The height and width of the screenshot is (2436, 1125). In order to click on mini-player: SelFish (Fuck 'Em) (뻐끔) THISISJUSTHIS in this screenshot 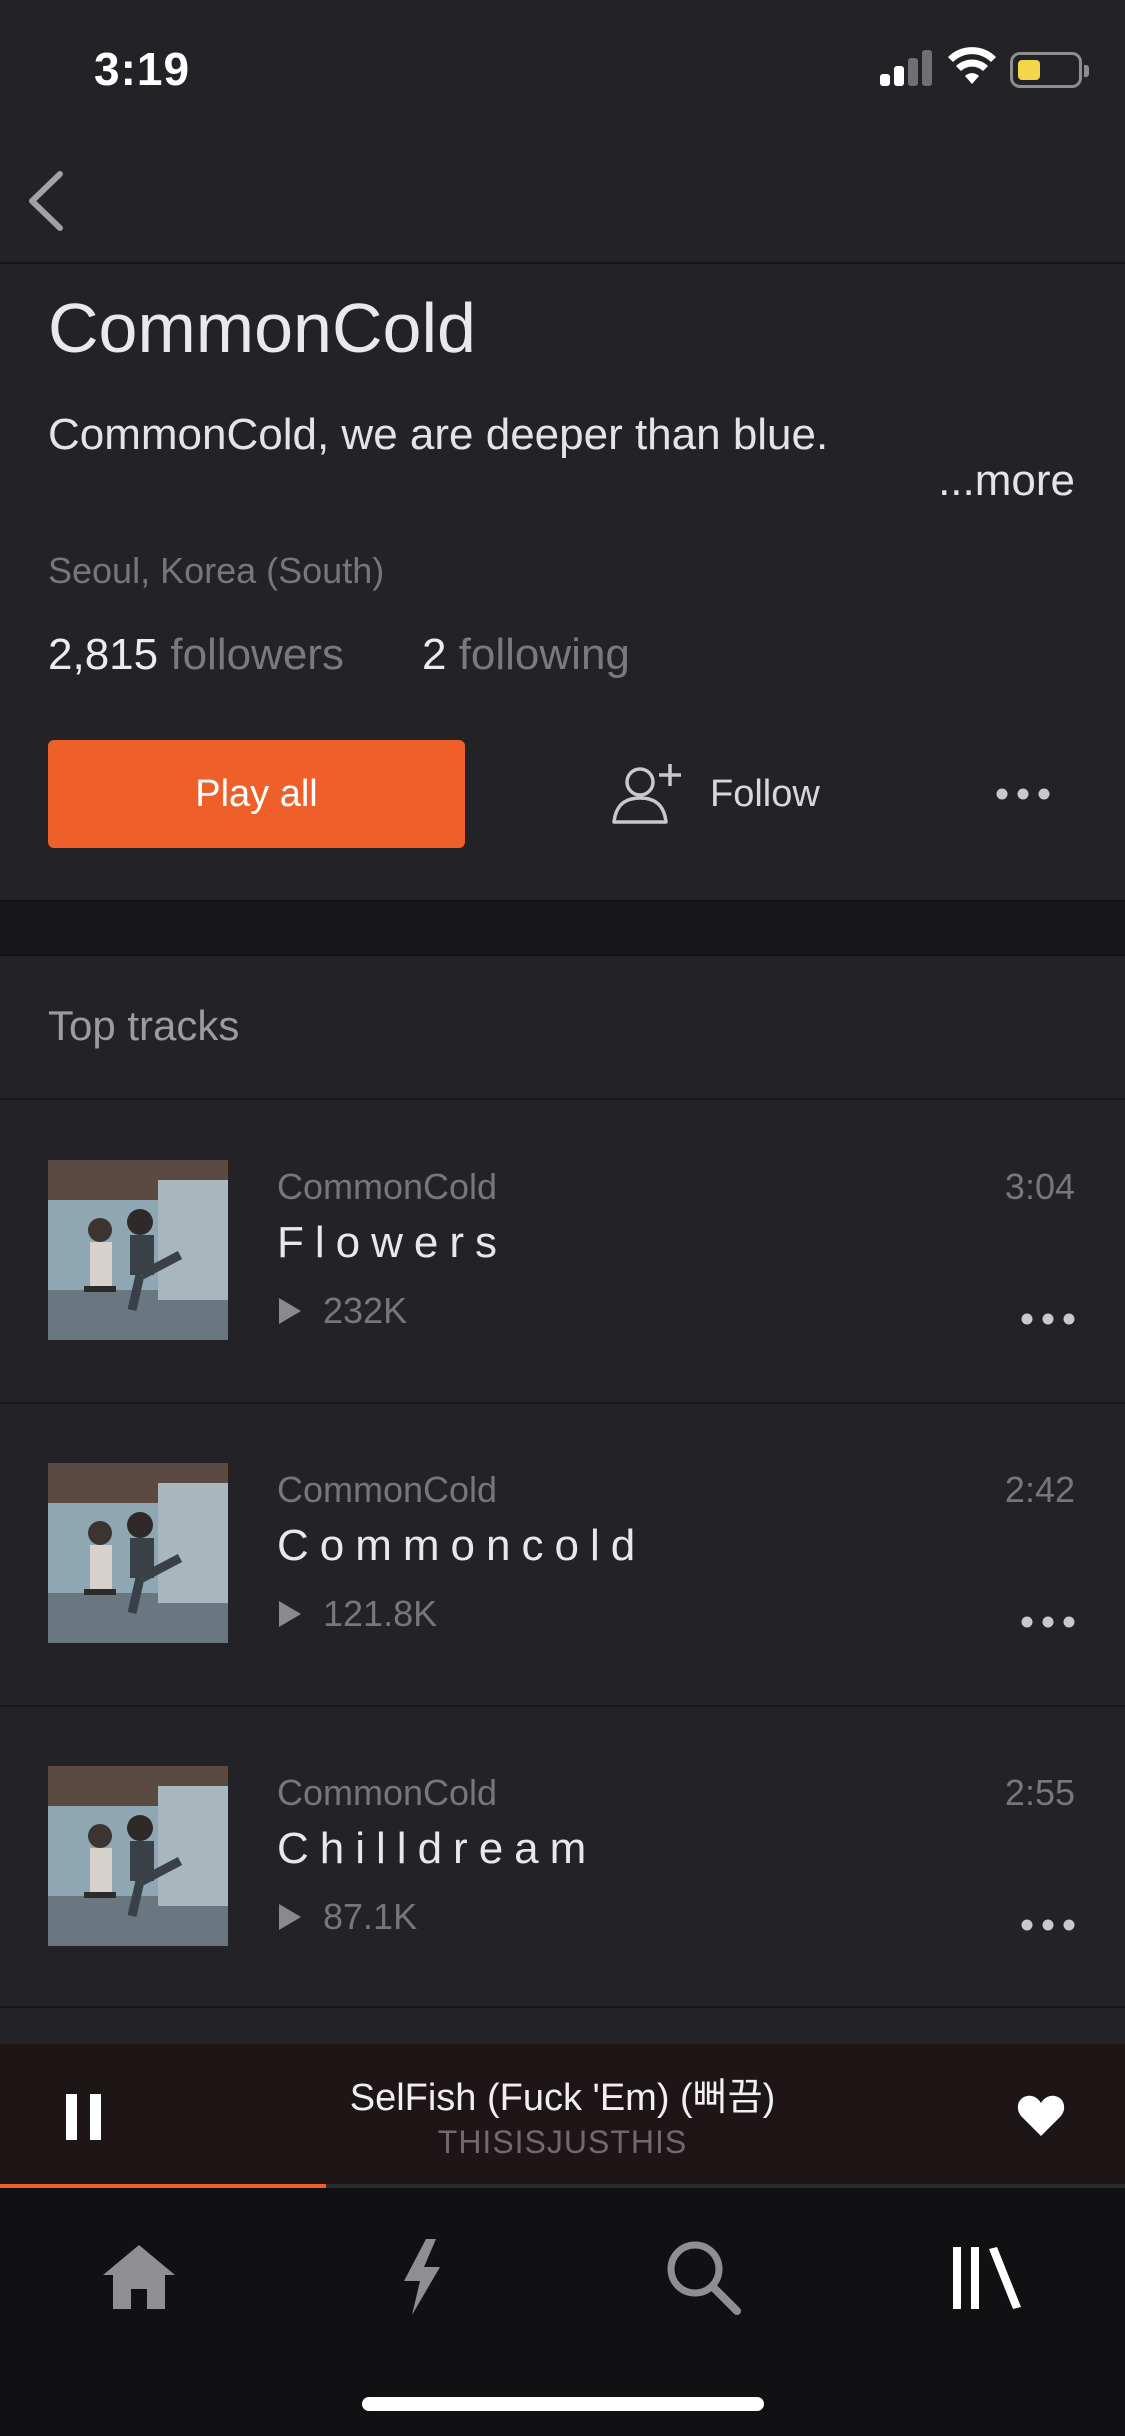, I will do `click(562, 2115)`.